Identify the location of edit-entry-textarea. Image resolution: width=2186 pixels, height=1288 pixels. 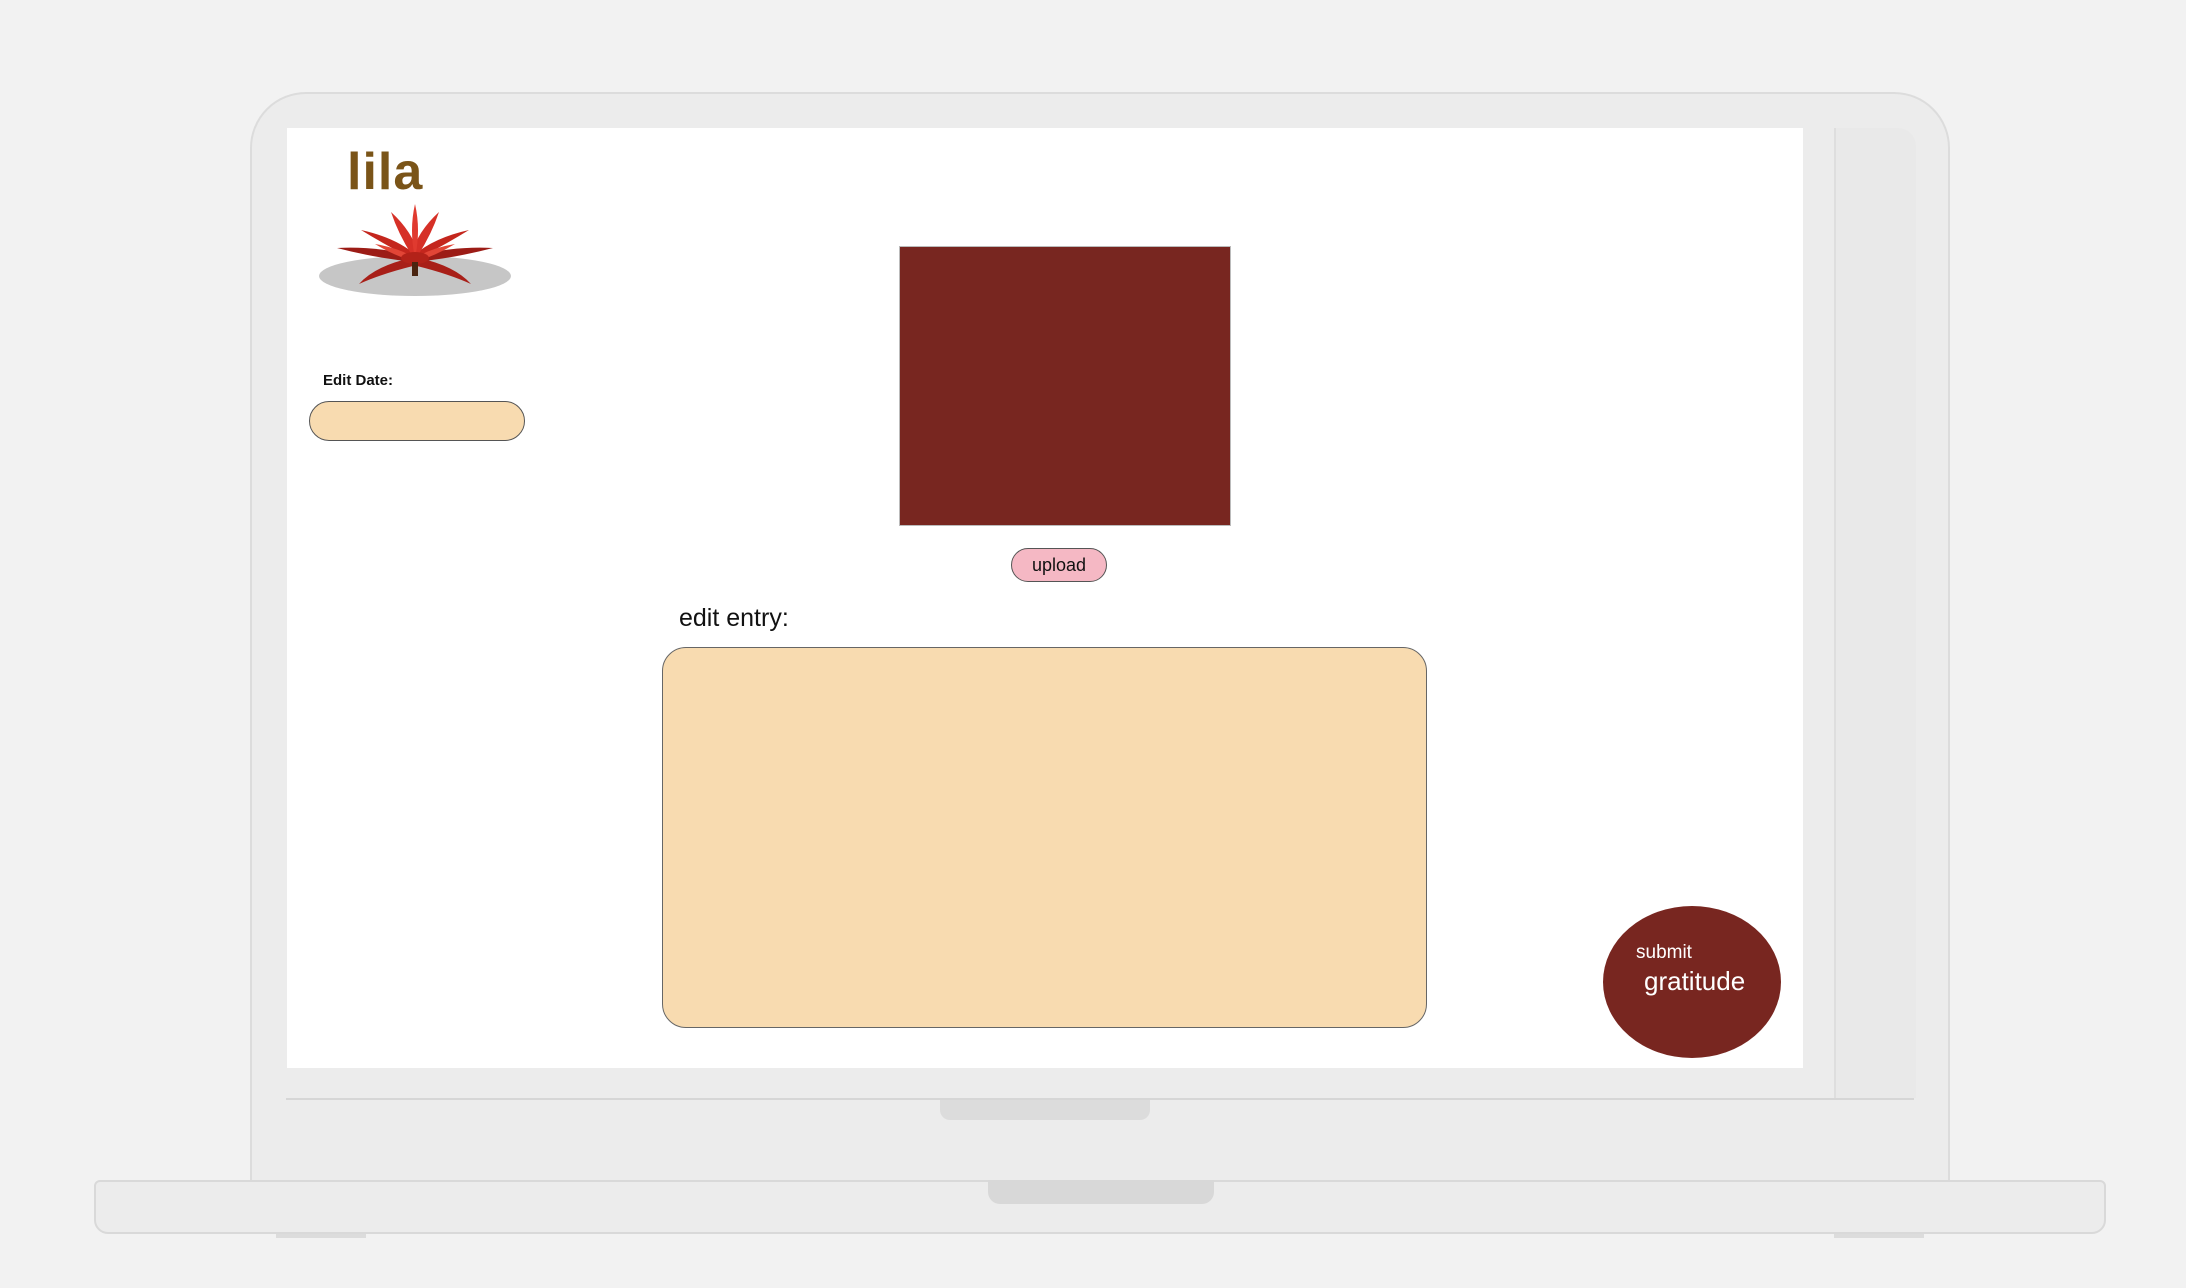
(1044, 837).